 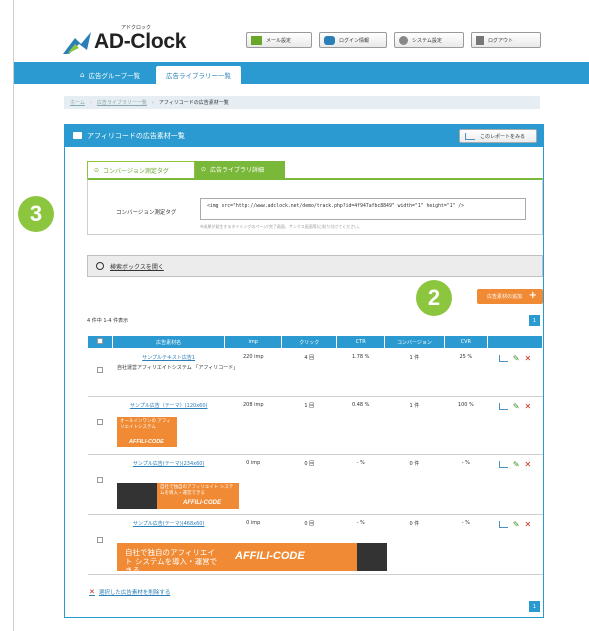 What do you see at coordinates (309, 372) in the screenshot?
I see `row-click: 4 回` at bounding box center [309, 372].